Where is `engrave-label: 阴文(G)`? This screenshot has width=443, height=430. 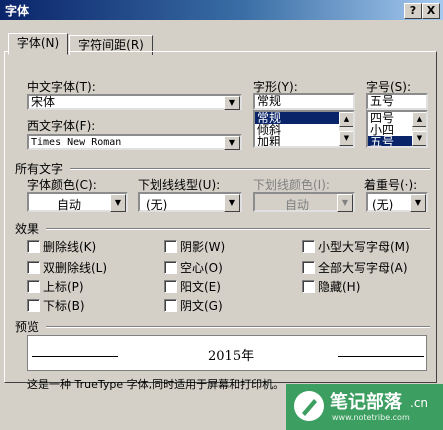 engrave-label: 阴文(G) is located at coordinates (201, 305).